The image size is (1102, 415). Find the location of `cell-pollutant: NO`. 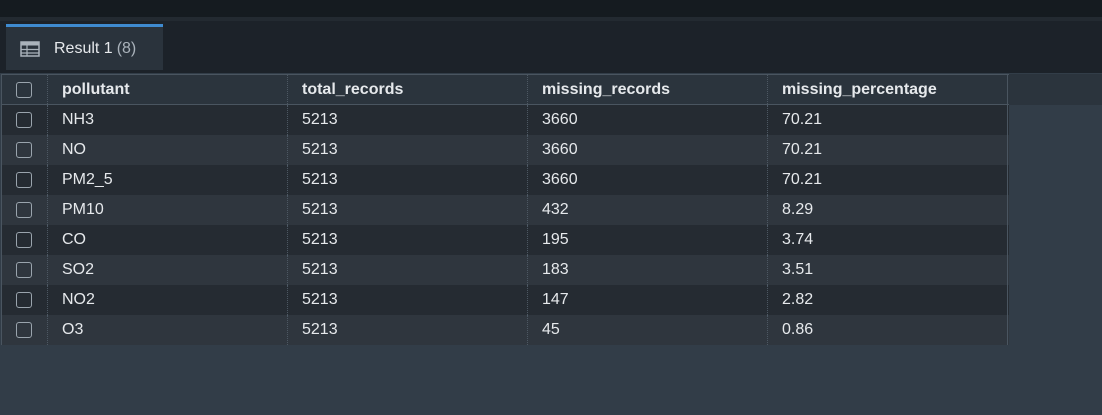

cell-pollutant: NO is located at coordinates (168, 150).